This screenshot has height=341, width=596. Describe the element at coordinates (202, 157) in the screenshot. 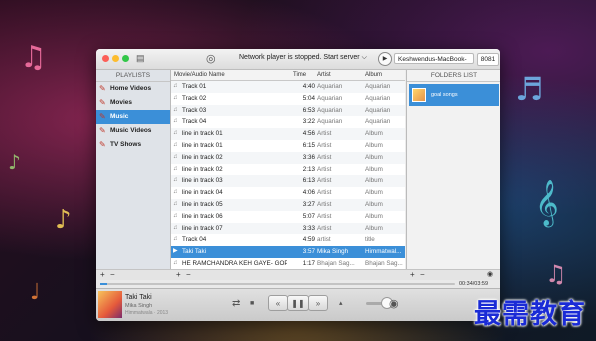

I see `cell-name: line in track 02` at that location.